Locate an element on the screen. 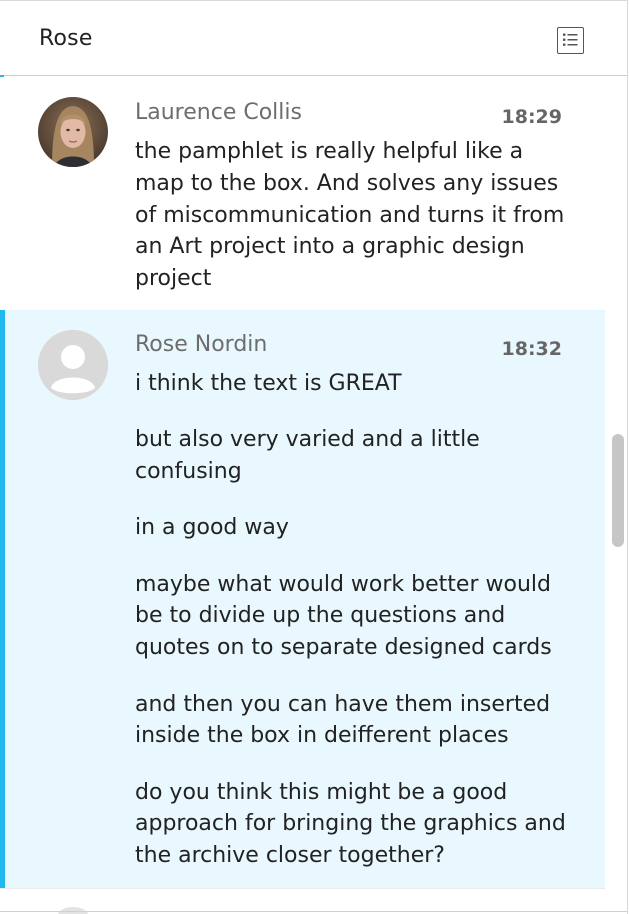 This screenshot has height=914, width=630. message-time: 18:32 is located at coordinates (531, 349).